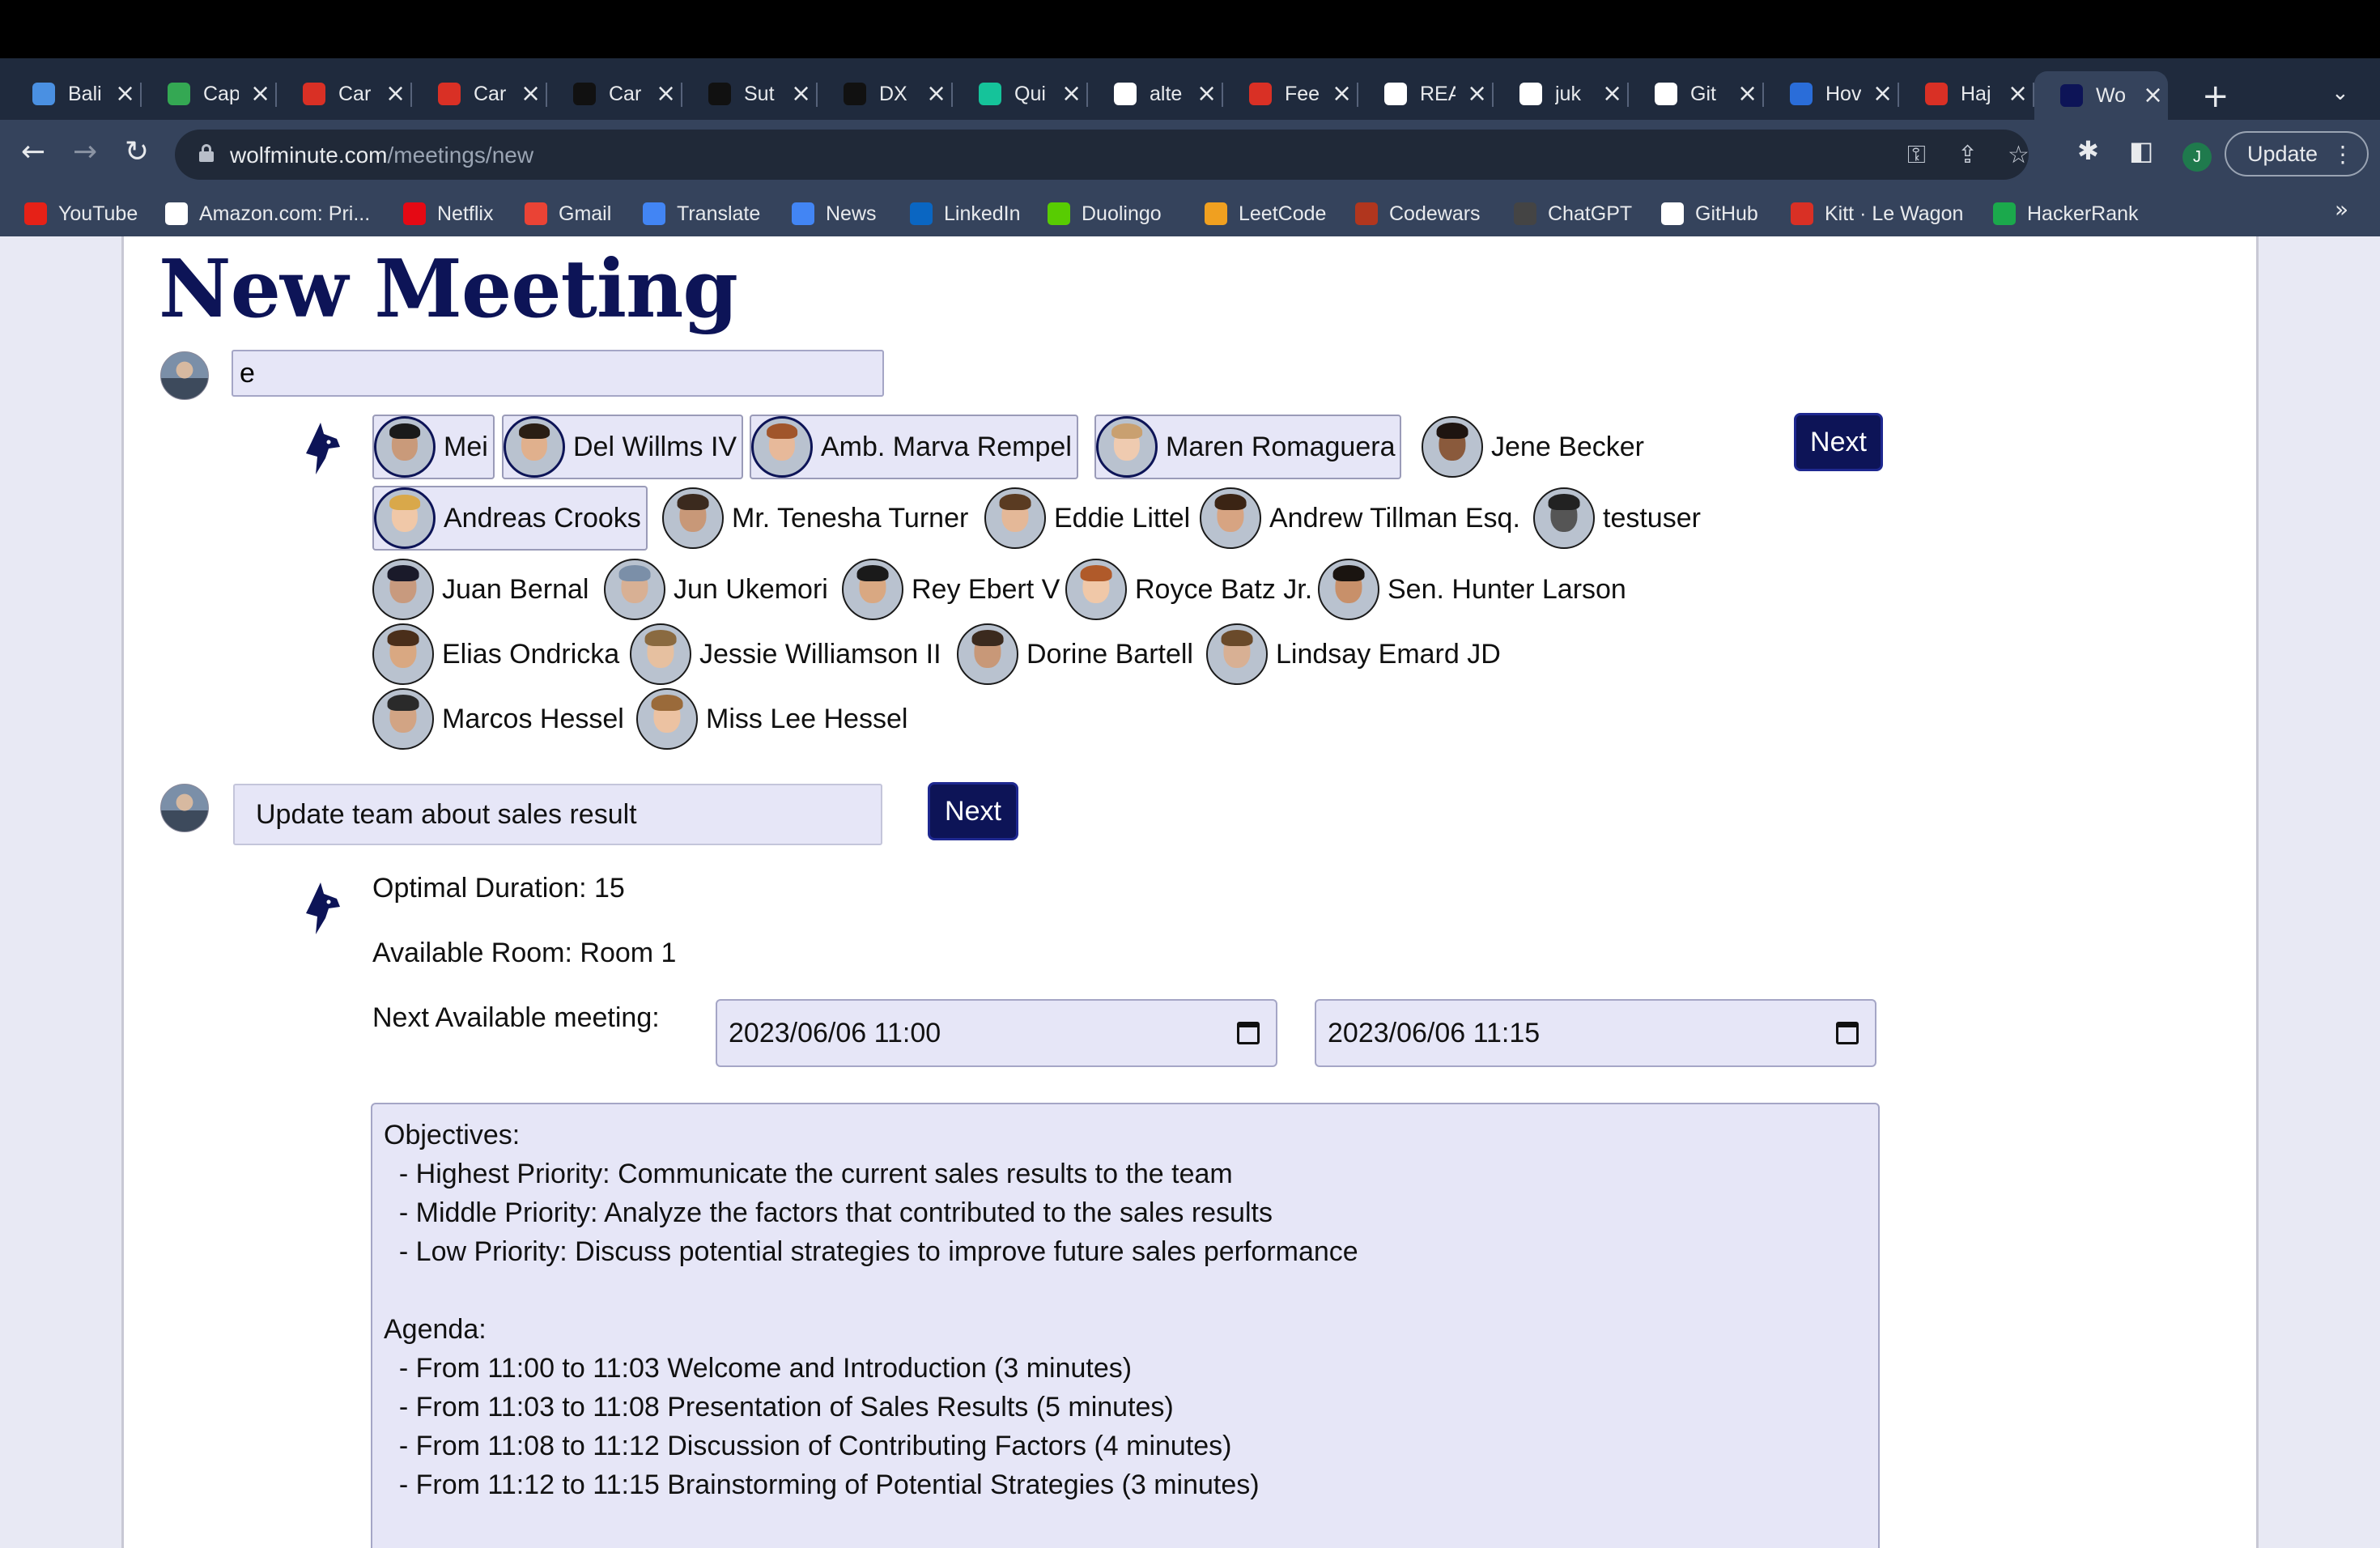 Image resolution: width=2380 pixels, height=1548 pixels. I want to click on attendee-option: Sen. Hunter Larson, so click(1472, 589).